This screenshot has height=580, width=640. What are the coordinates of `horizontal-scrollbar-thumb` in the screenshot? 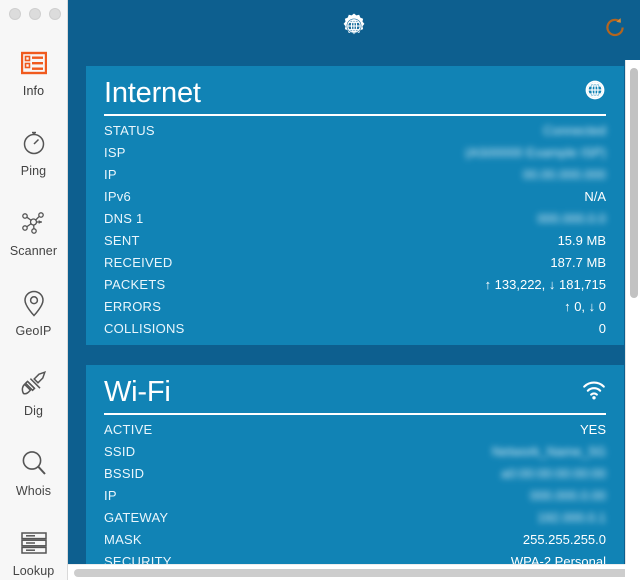 It's located at (353, 573).